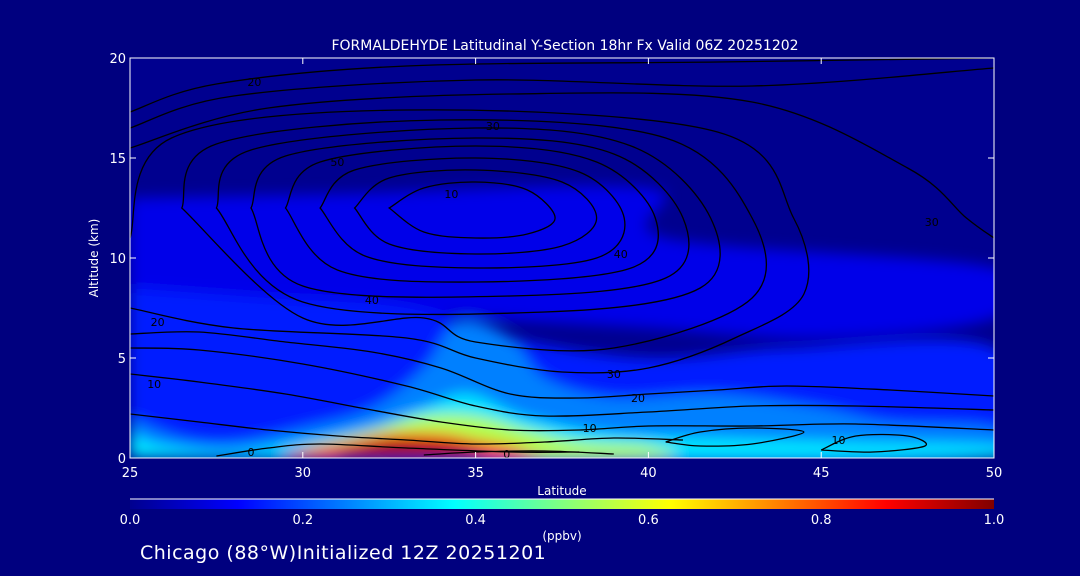  Describe the element at coordinates (562, 513) in the screenshot. I see `colorbar: 0.0 0.2 0.4 0.6 0.8 1.0` at that location.